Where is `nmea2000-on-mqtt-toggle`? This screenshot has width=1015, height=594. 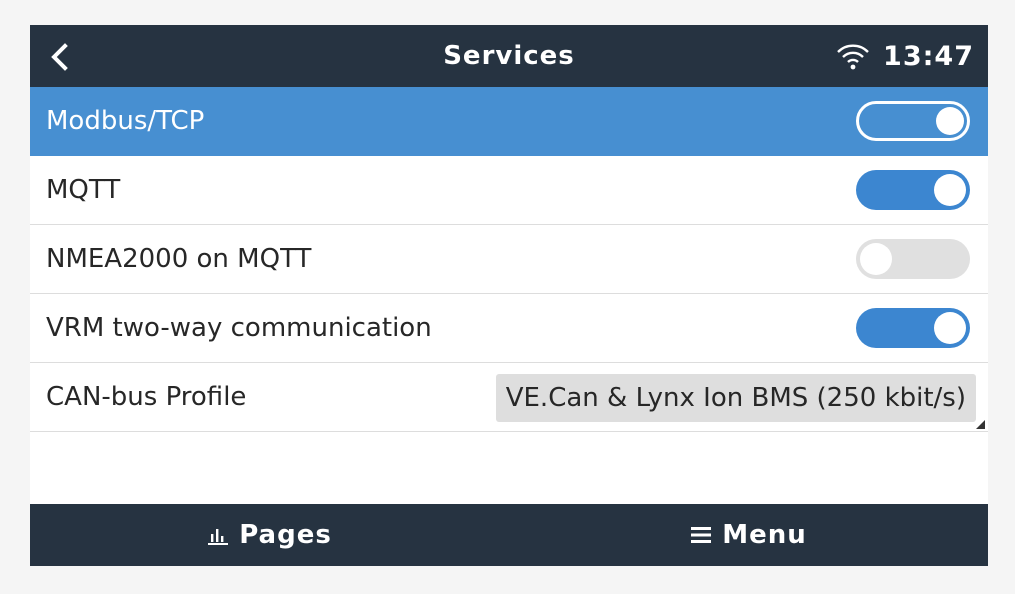
nmea2000-on-mqtt-toggle is located at coordinates (913, 259).